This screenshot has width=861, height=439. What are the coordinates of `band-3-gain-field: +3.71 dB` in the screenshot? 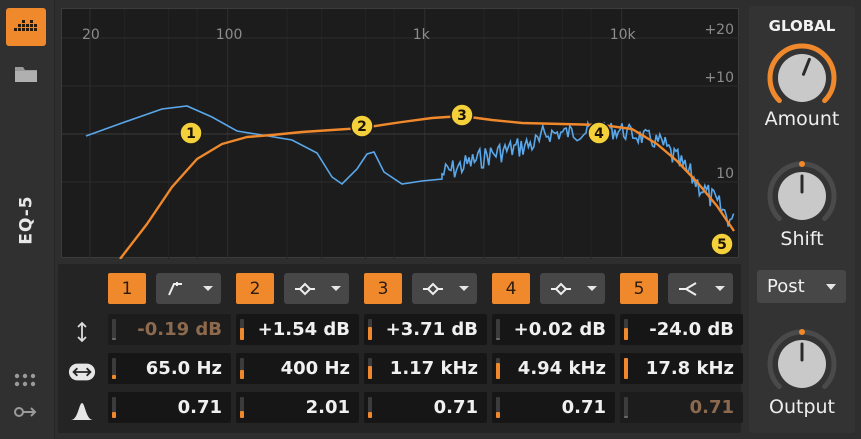 It's located at (425, 329).